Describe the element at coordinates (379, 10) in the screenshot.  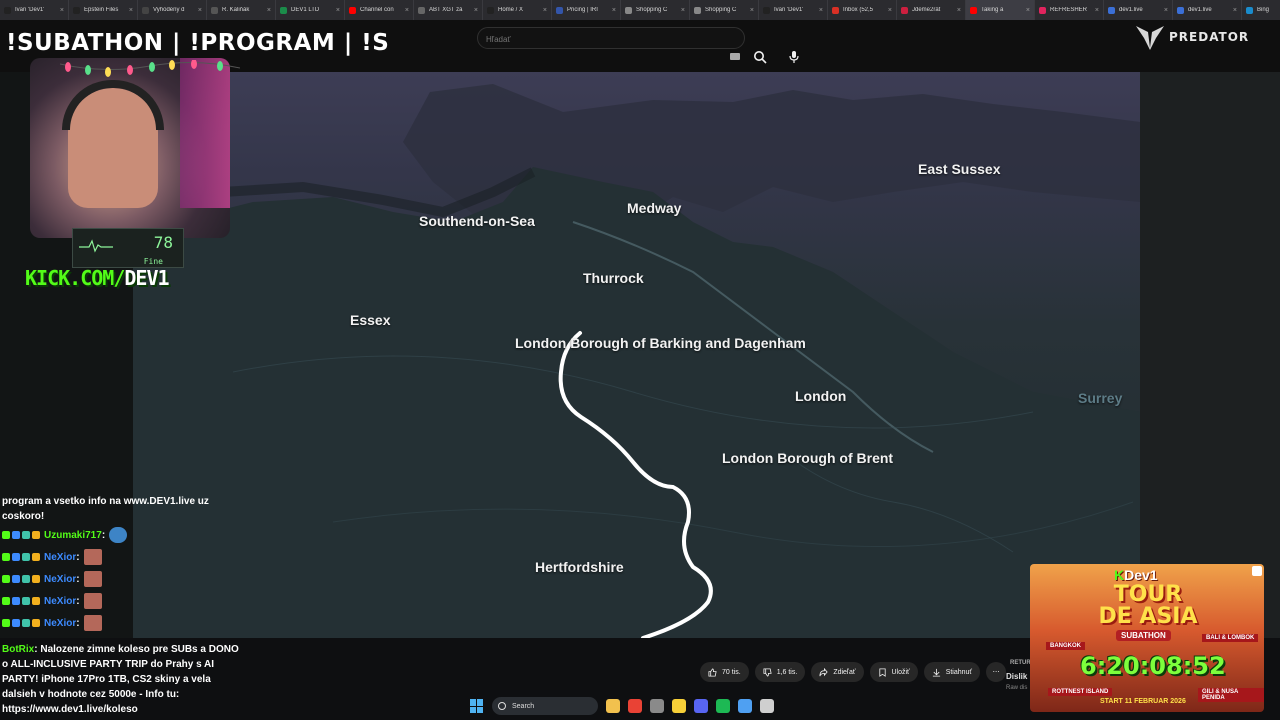
I see `browser-tab: Channel con ×` at that location.